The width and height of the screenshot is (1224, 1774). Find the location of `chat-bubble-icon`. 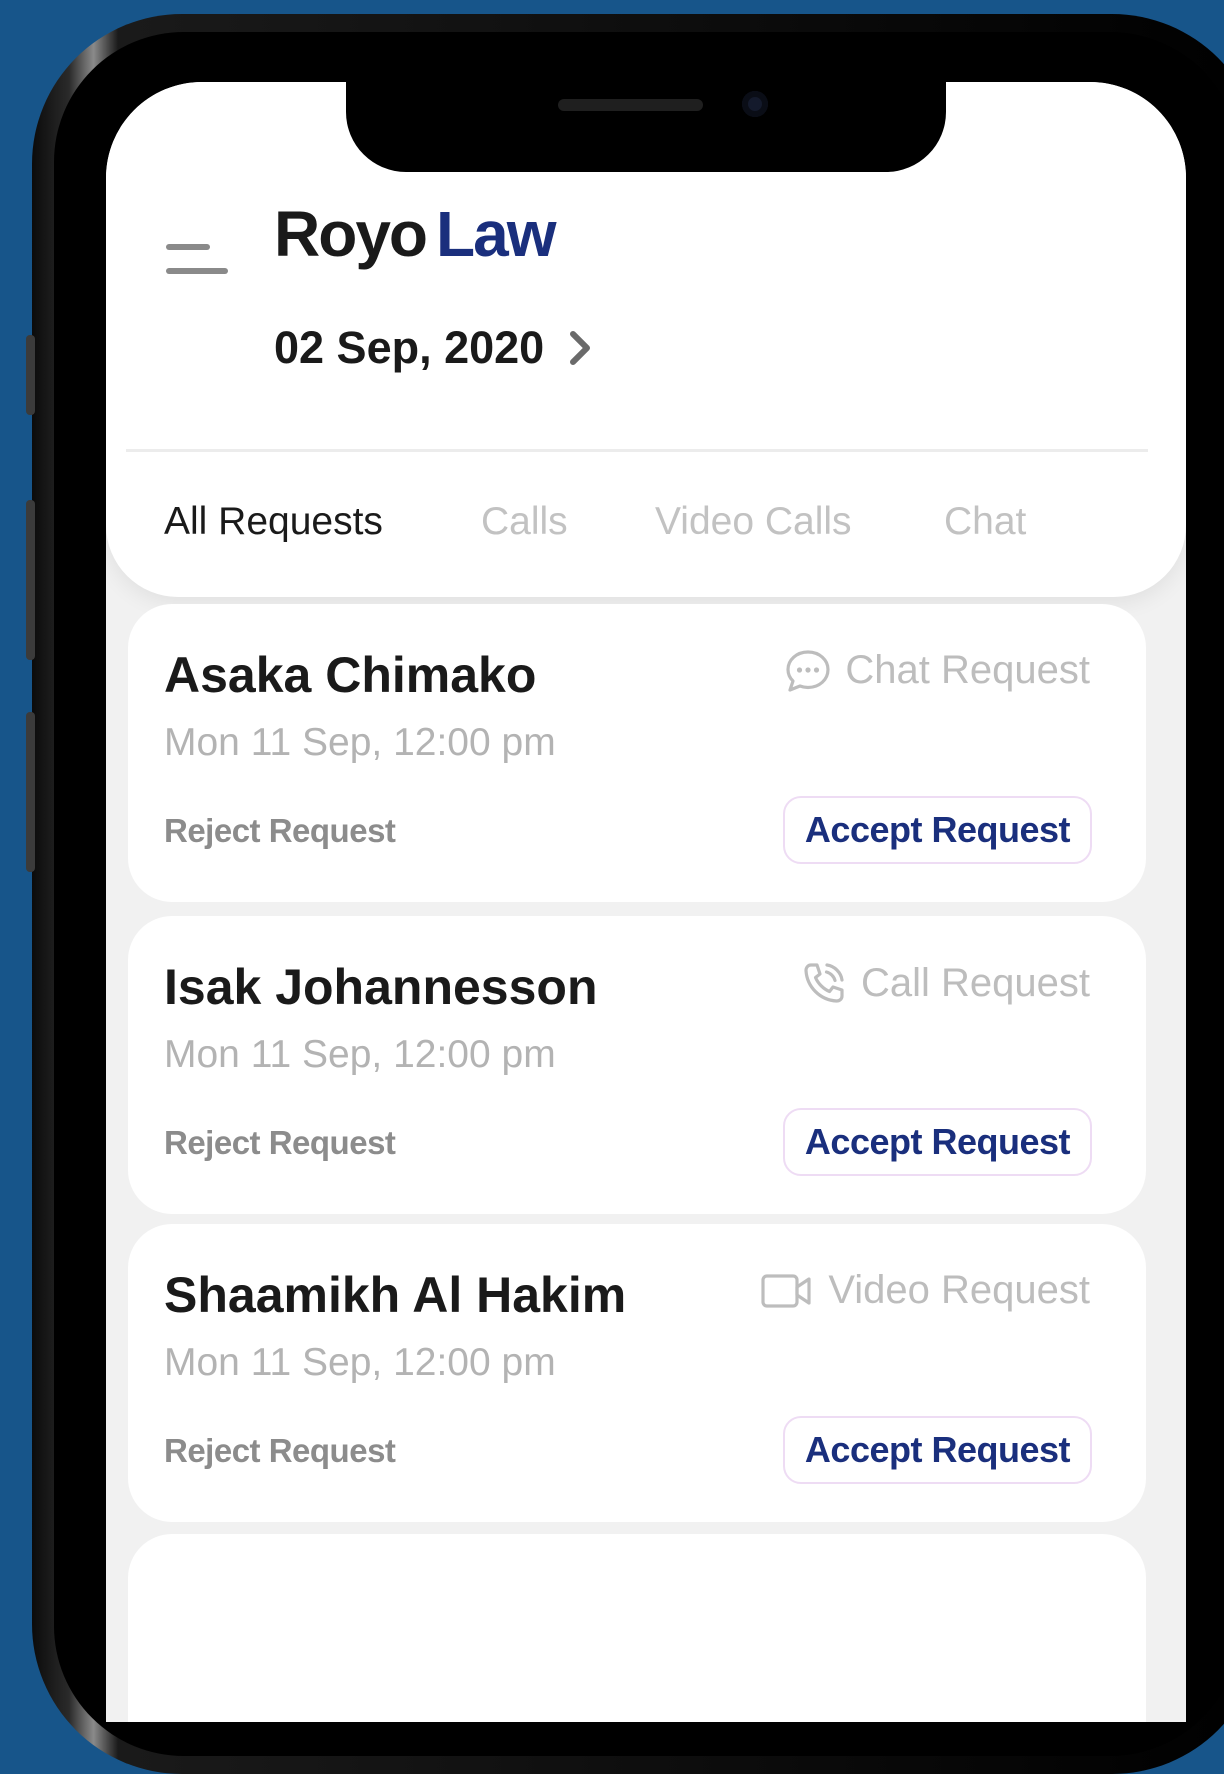

chat-bubble-icon is located at coordinates (808, 670).